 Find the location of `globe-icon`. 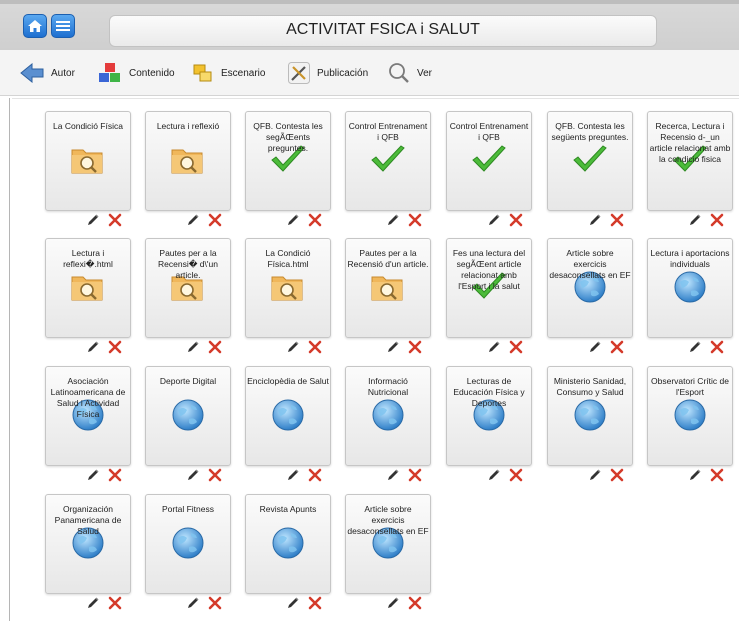

globe-icon is located at coordinates (288, 415).